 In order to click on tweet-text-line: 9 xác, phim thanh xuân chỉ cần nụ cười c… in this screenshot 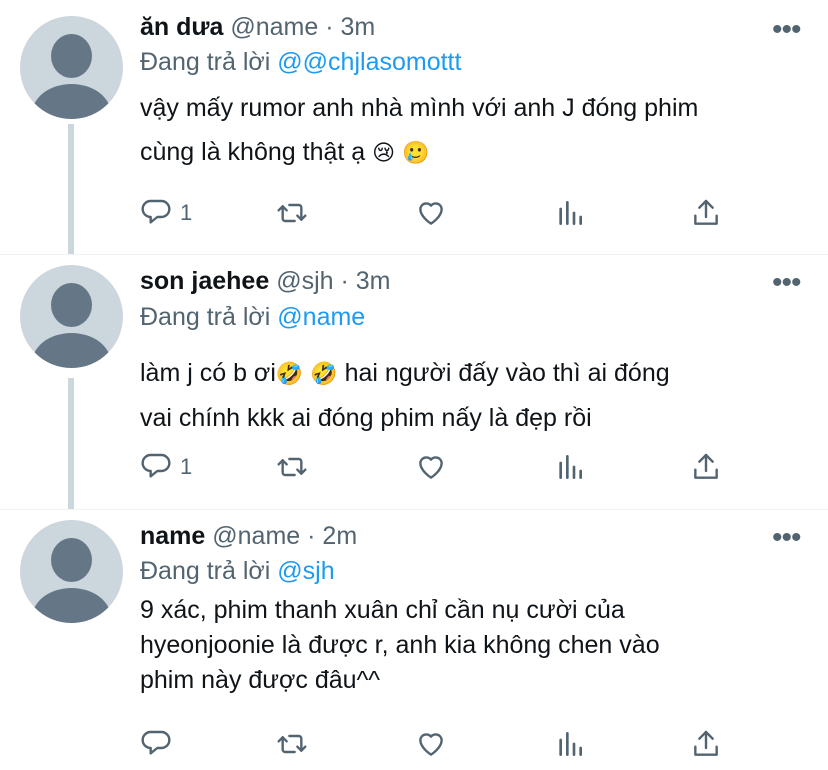, I will do `click(382, 610)`.